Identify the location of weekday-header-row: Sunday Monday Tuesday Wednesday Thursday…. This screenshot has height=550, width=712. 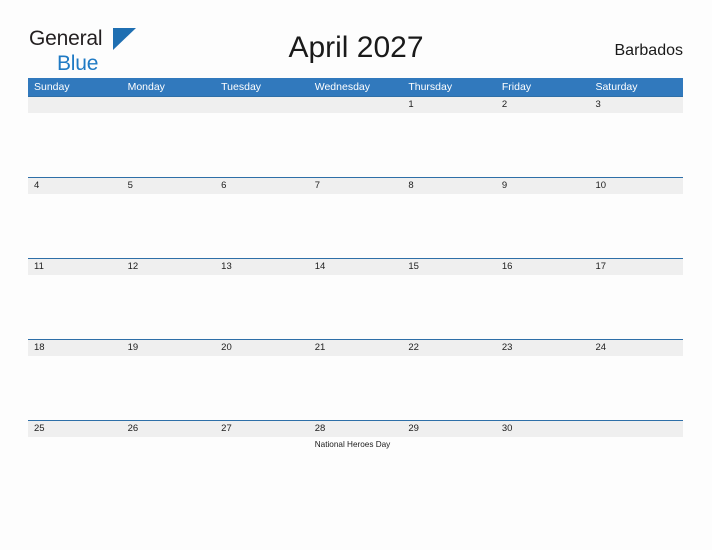
(355, 87).